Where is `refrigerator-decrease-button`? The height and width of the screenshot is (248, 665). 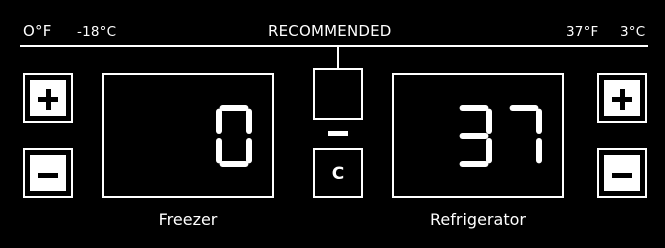 refrigerator-decrease-button is located at coordinates (622, 173).